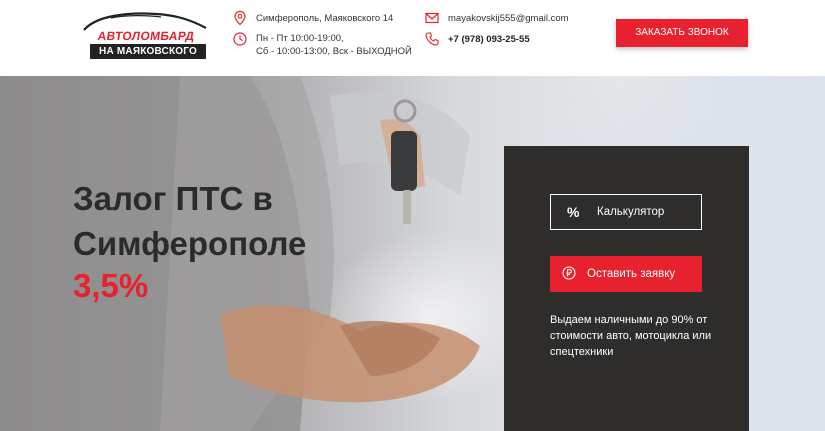  What do you see at coordinates (223, 221) in the screenshot?
I see `hero-title: Залог ПТС в Симферополе` at bounding box center [223, 221].